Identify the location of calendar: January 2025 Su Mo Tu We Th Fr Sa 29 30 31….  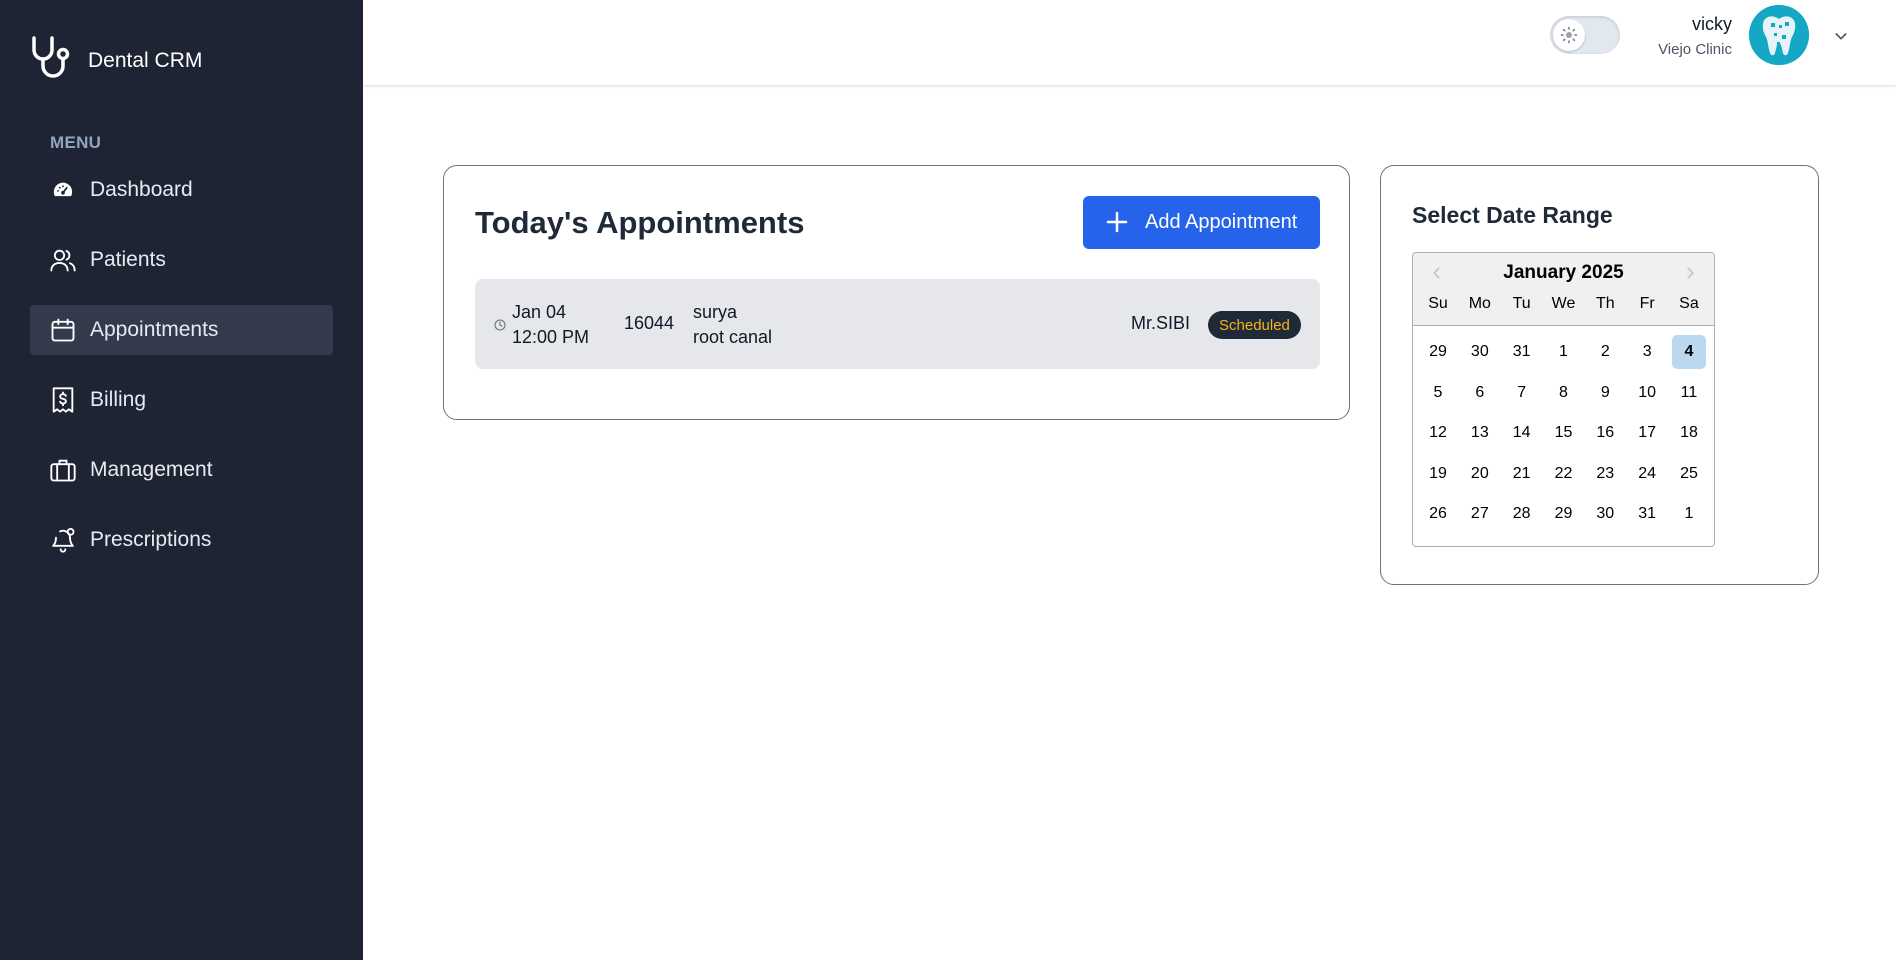
(1563, 399).